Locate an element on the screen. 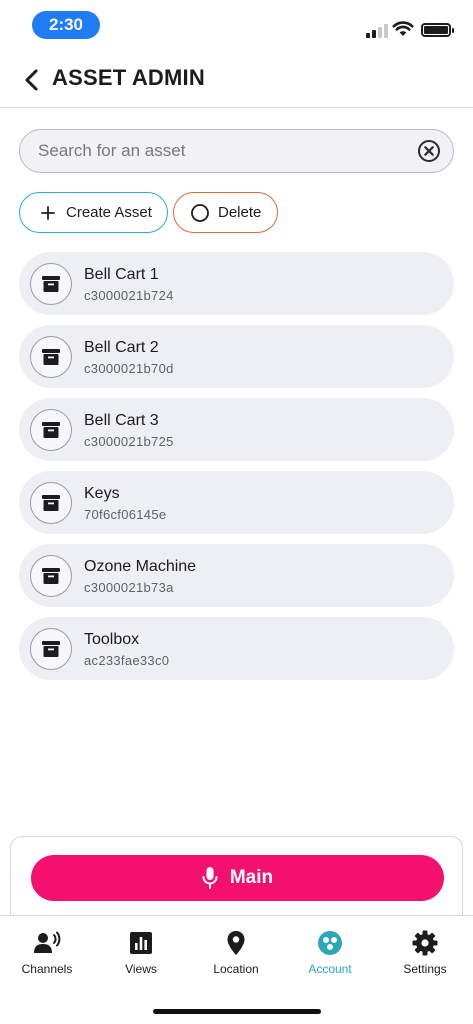 The height and width of the screenshot is (1024, 473). status-bar: 2:30 is located at coordinates (236, 25).